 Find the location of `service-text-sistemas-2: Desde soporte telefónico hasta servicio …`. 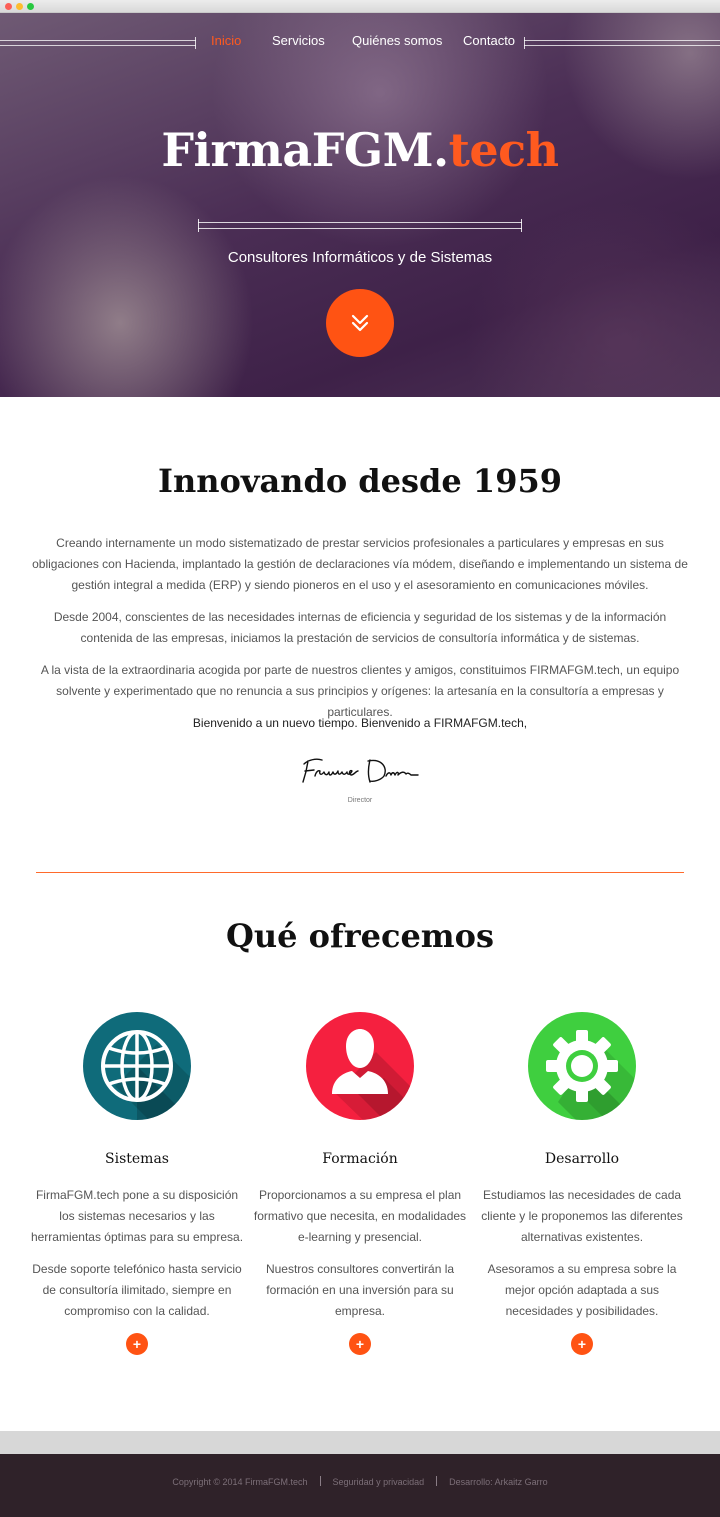

service-text-sistemas-2: Desde soporte telefónico hasta servicio … is located at coordinates (137, 1290).